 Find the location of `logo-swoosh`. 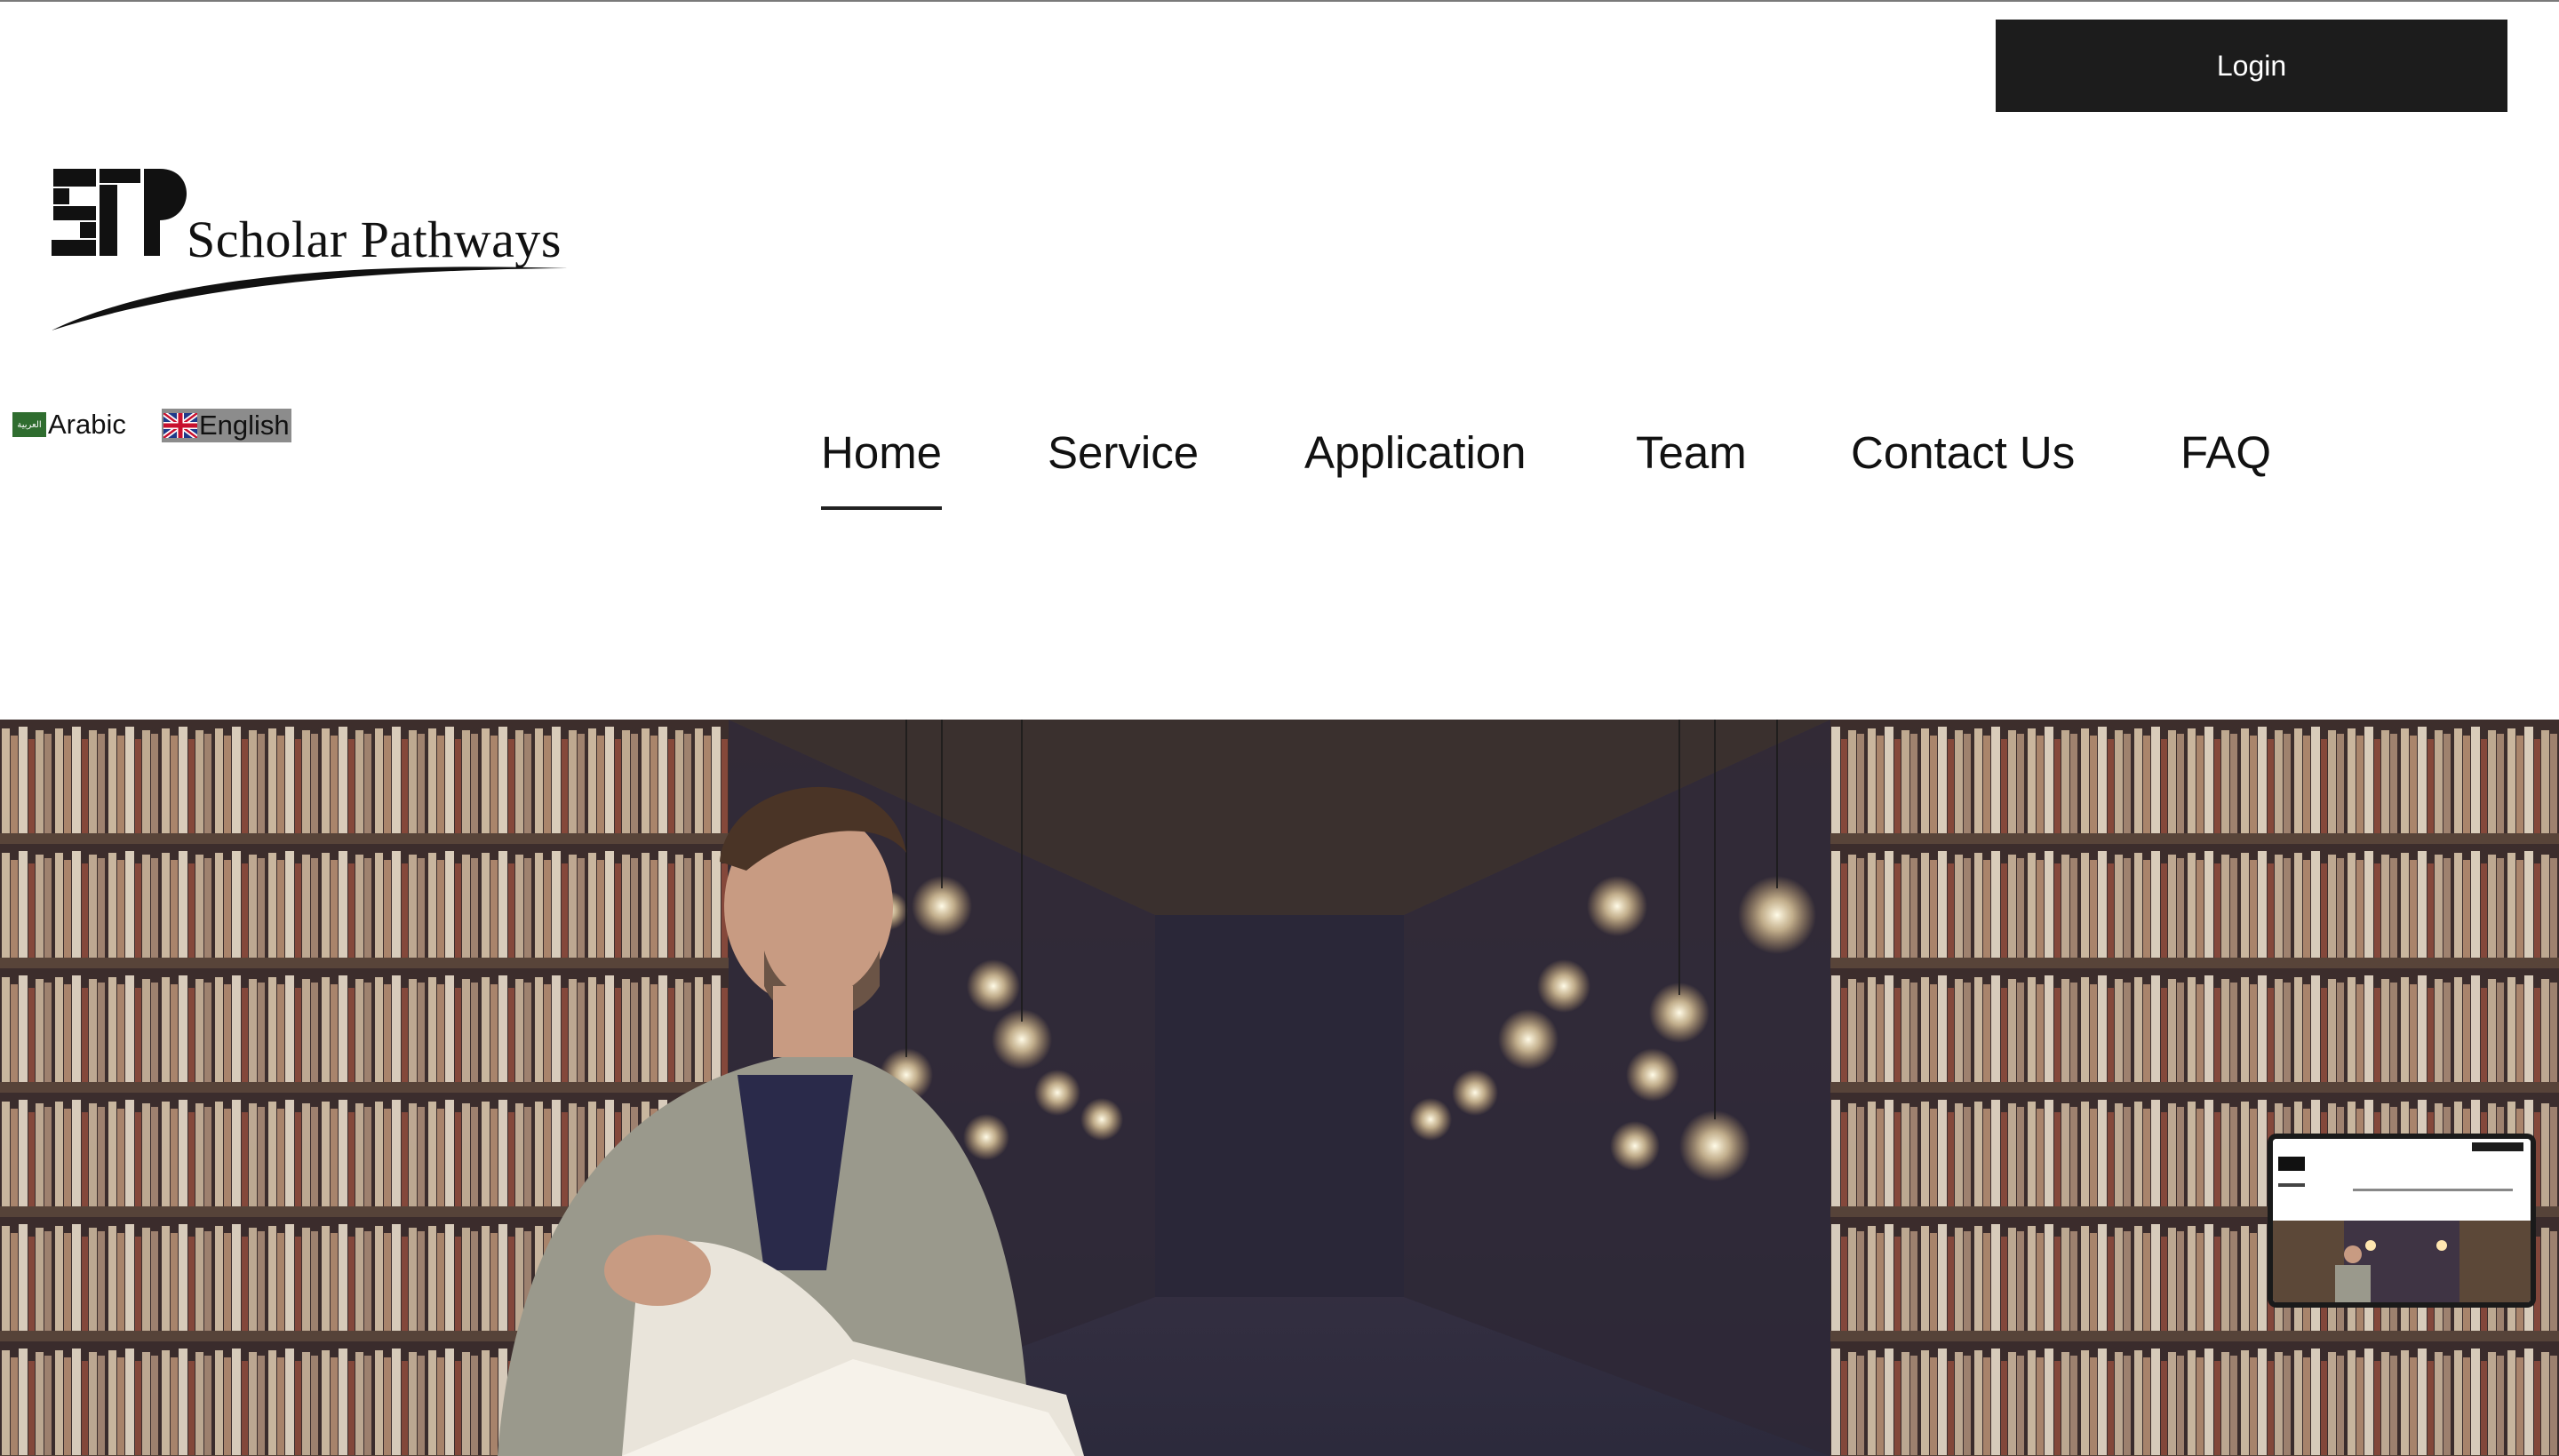

logo-swoosh is located at coordinates (309, 298).